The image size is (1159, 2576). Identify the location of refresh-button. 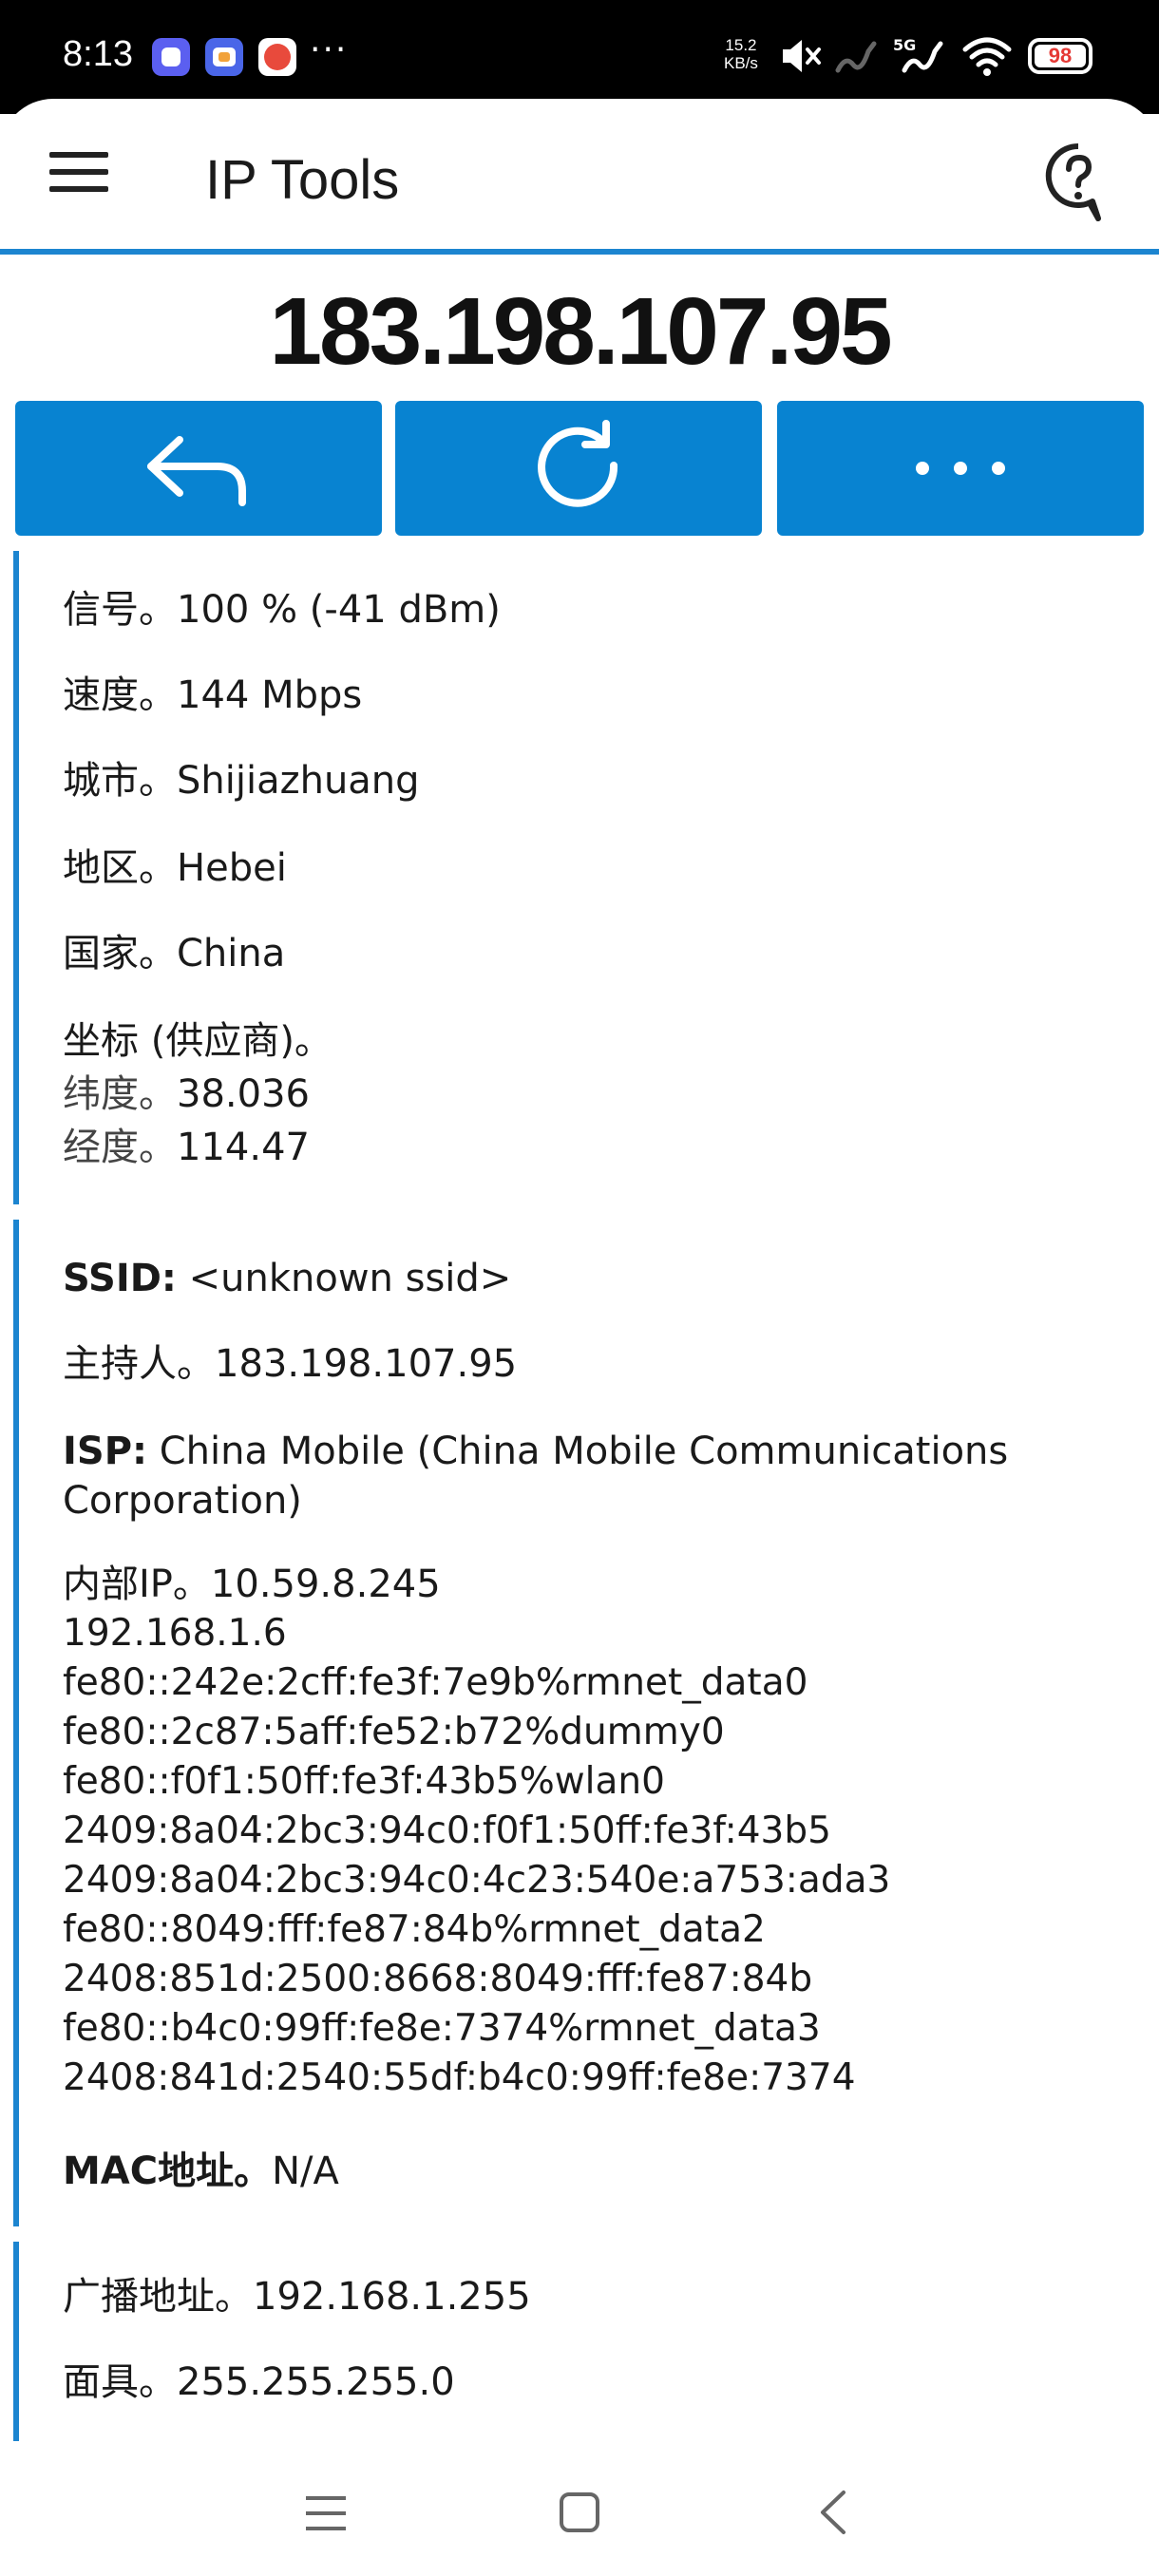
(578, 468).